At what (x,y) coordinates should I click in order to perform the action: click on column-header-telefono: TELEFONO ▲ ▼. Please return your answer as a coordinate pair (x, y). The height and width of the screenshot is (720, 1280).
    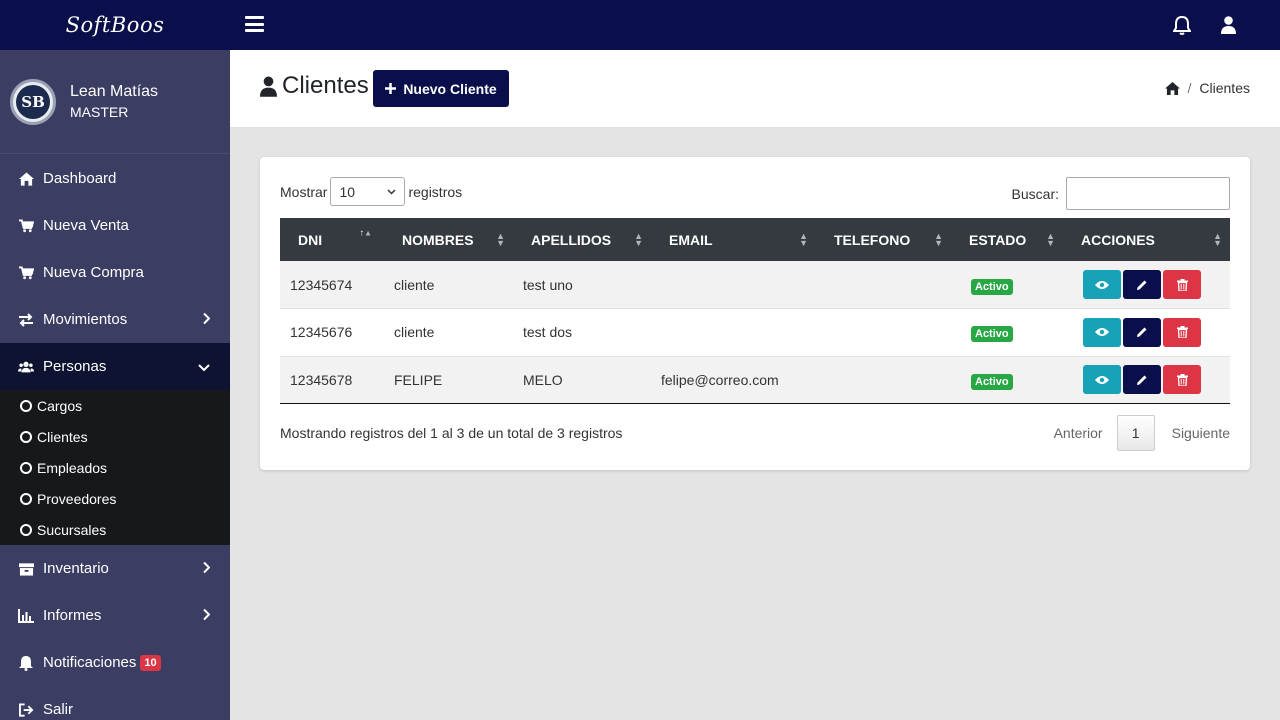
    Looking at the image, I should click on (883, 239).